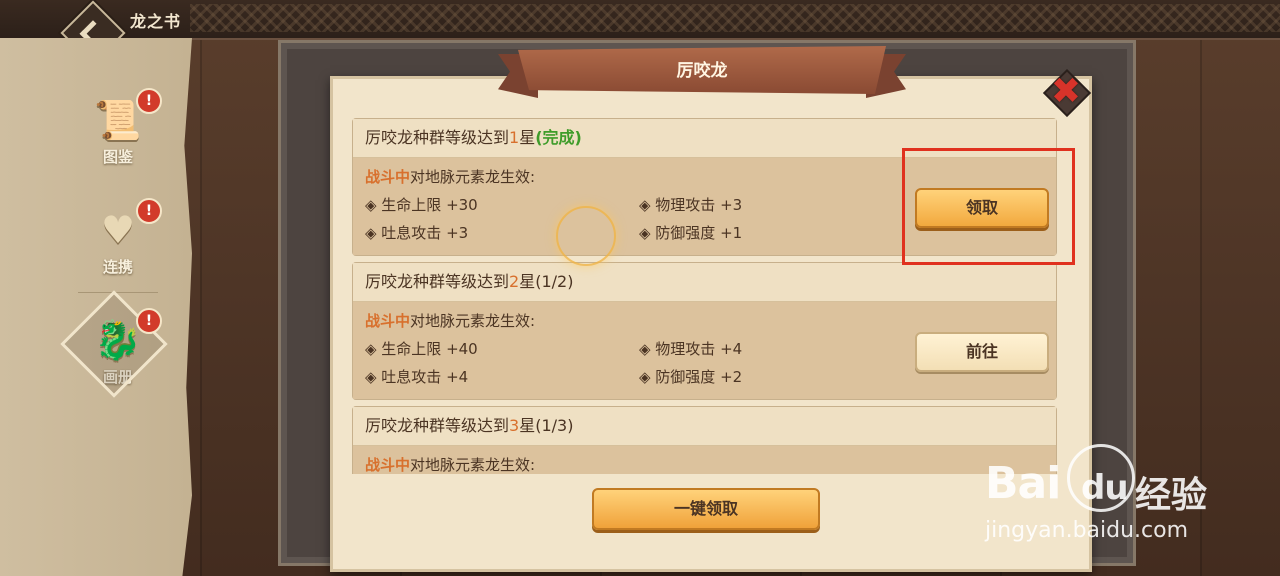 This screenshot has width=1280, height=576. Describe the element at coordinates (514, 281) in the screenshot. I see `star-number: 2` at that location.